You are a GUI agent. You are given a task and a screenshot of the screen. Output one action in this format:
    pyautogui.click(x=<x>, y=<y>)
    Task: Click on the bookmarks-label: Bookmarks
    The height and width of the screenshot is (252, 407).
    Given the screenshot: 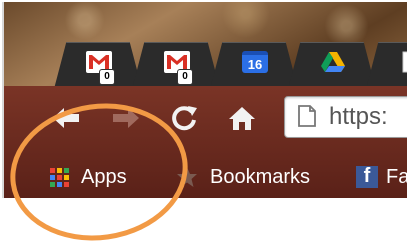 What is the action you would take?
    pyautogui.click(x=260, y=176)
    